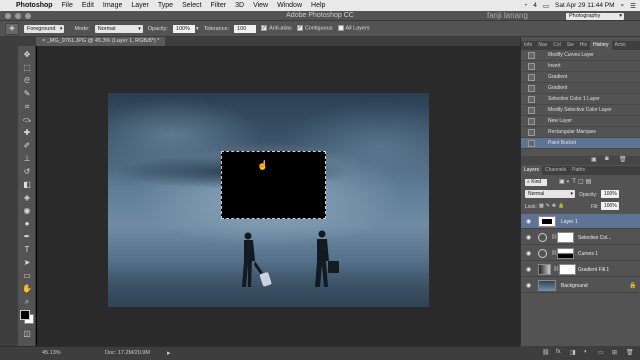 The image size is (640, 360). What do you see at coordinates (67, 5) in the screenshot?
I see `menu-file: File` at bounding box center [67, 5].